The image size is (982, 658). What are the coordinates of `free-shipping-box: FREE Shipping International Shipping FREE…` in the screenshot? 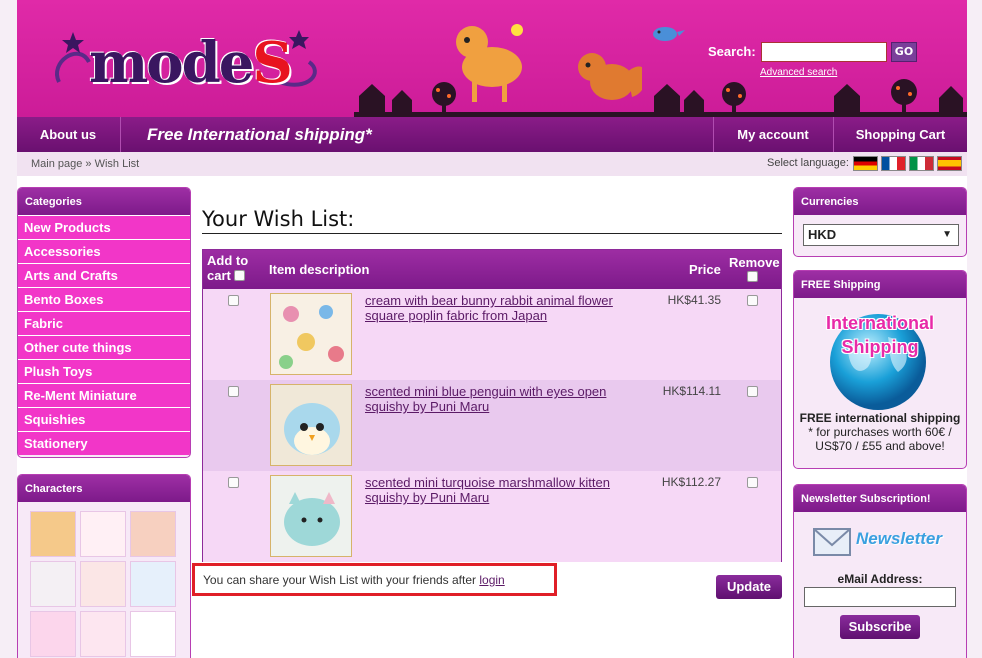 It's located at (880, 369).